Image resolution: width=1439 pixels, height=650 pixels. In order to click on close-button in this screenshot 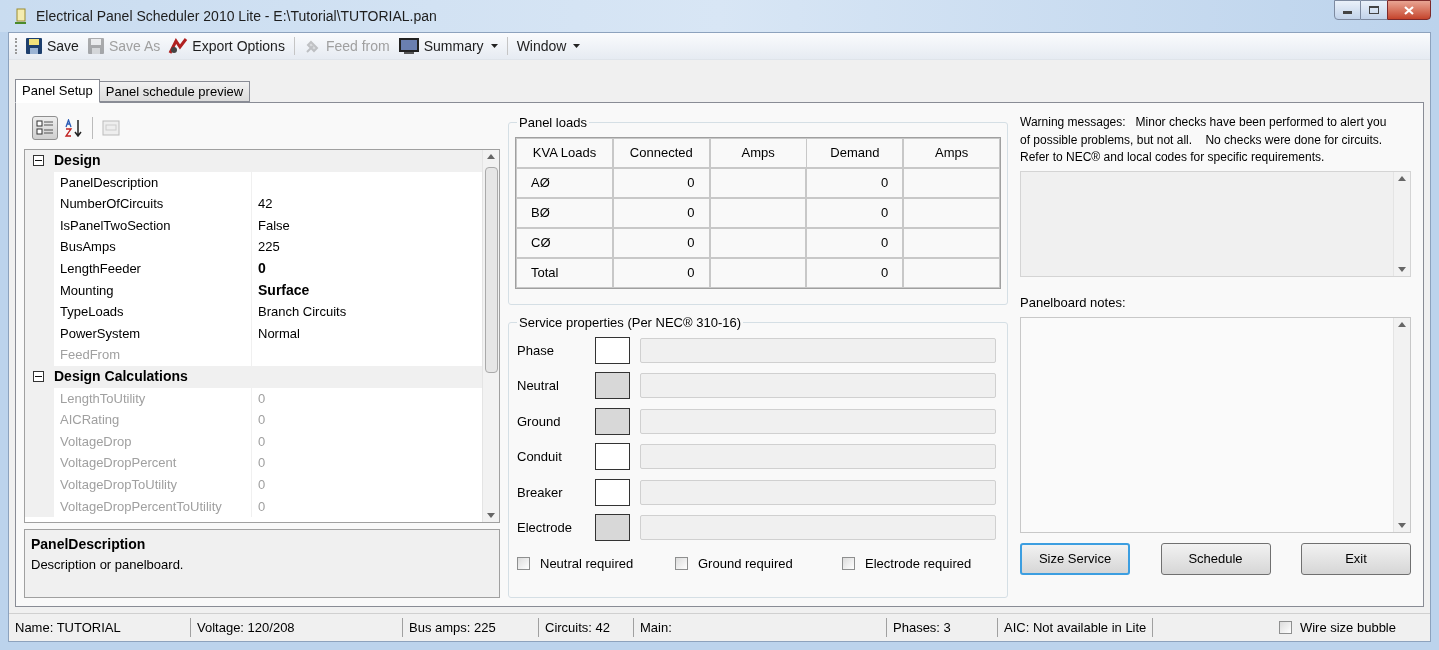, I will do `click(1409, 10)`.